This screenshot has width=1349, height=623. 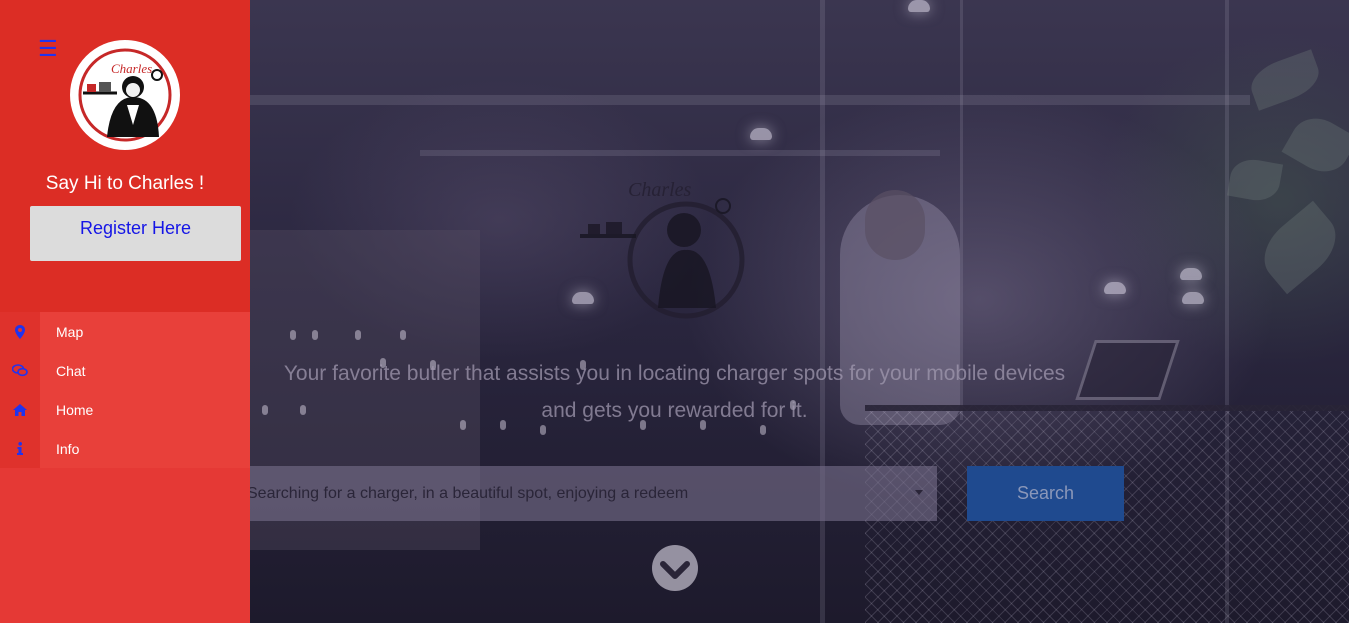 What do you see at coordinates (20, 370) in the screenshot?
I see `chat-bubbles-icon` at bounding box center [20, 370].